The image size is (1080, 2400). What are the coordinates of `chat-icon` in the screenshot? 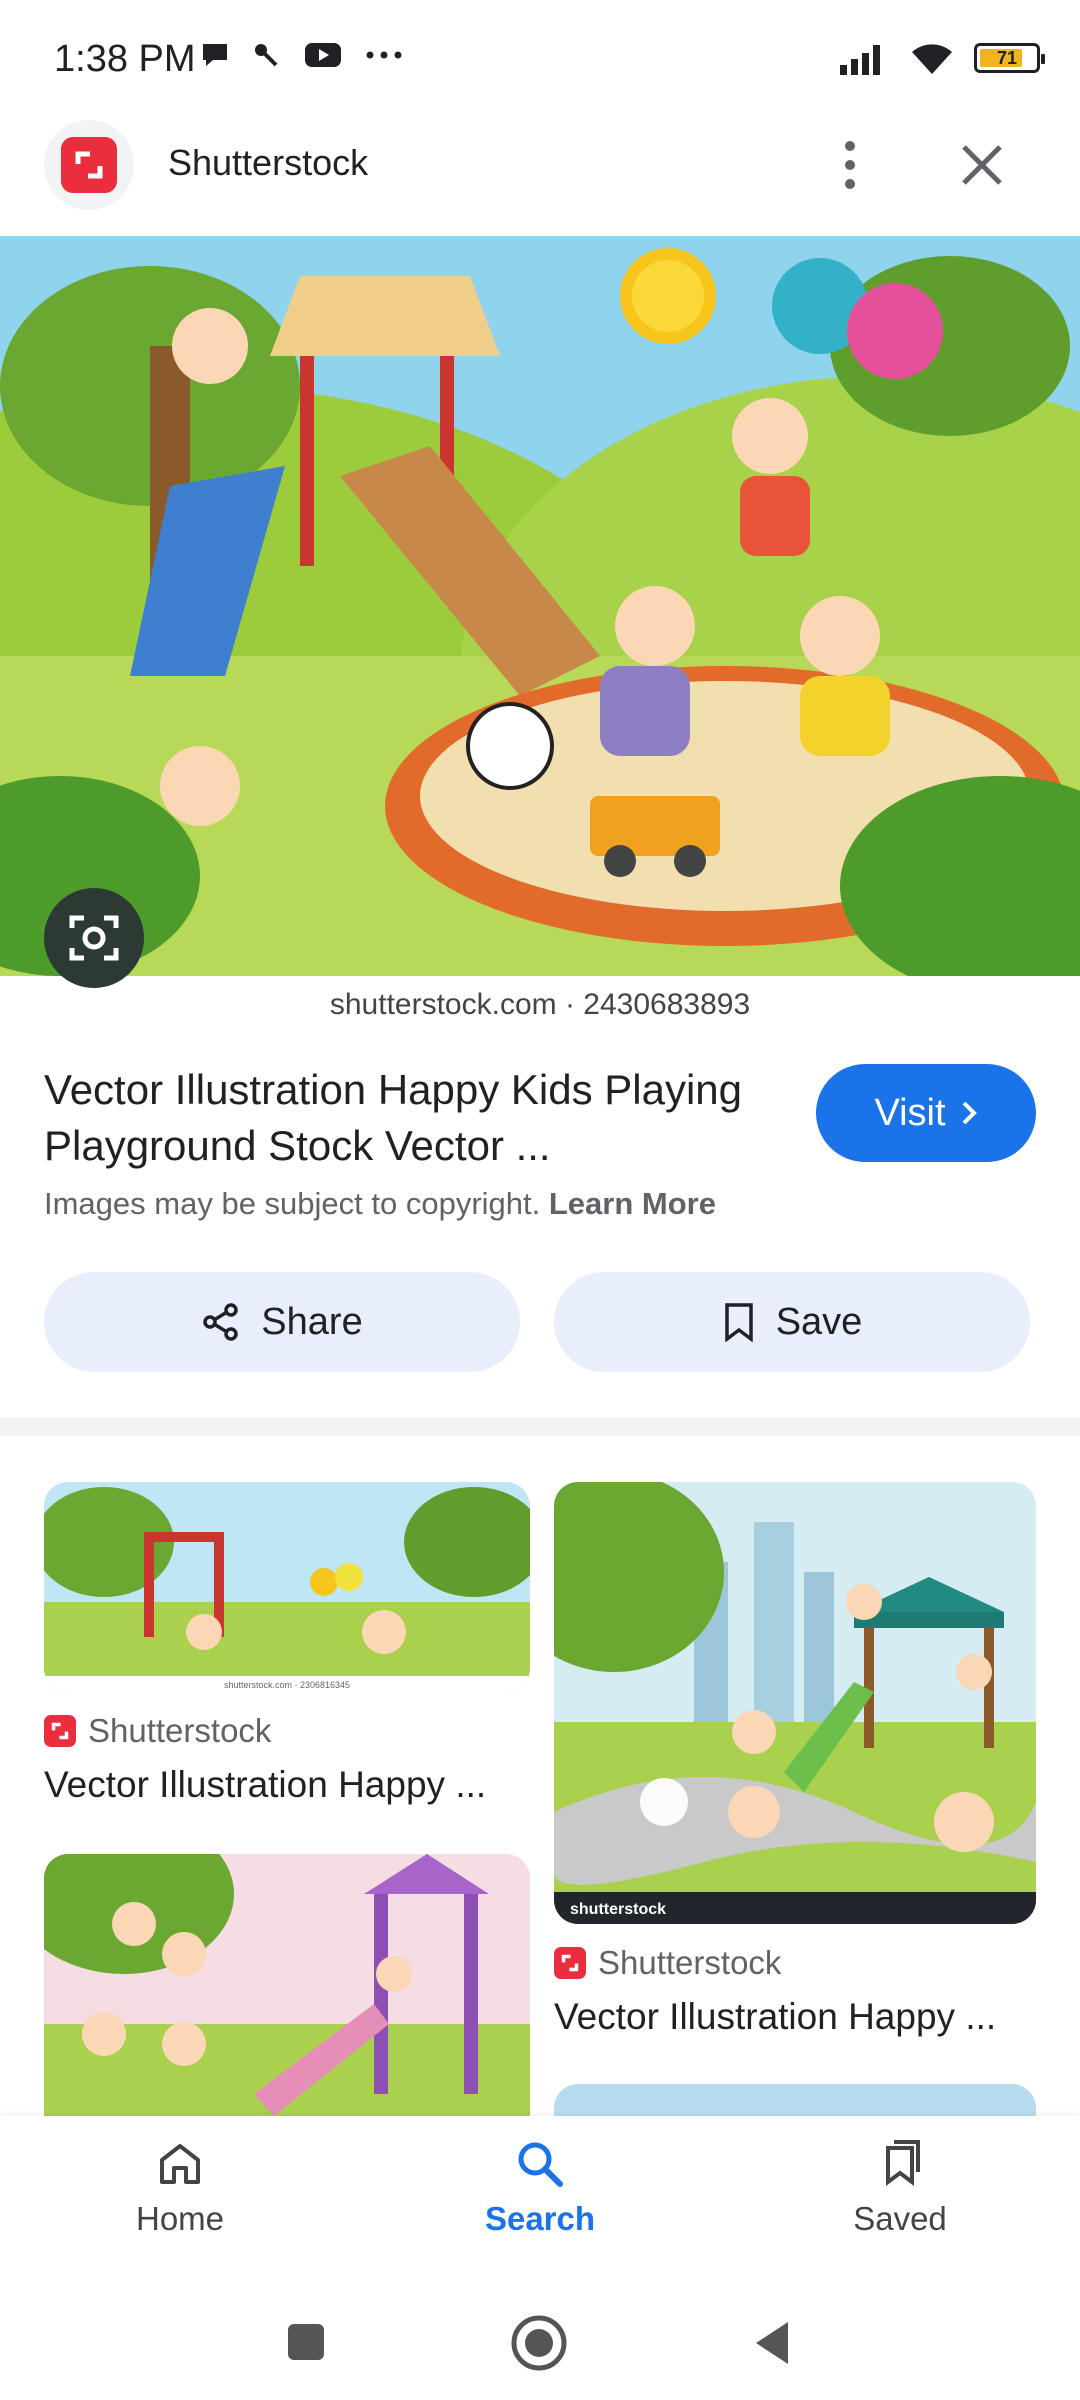 It's located at (215, 55).